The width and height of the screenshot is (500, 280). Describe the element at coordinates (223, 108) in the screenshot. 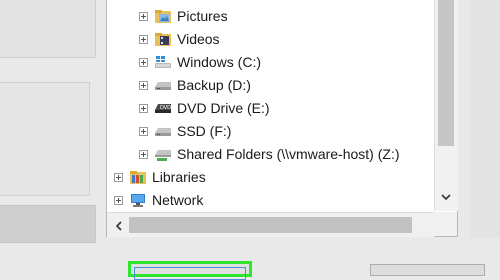

I see `tree-item-label: DVD Drive (E:)` at that location.